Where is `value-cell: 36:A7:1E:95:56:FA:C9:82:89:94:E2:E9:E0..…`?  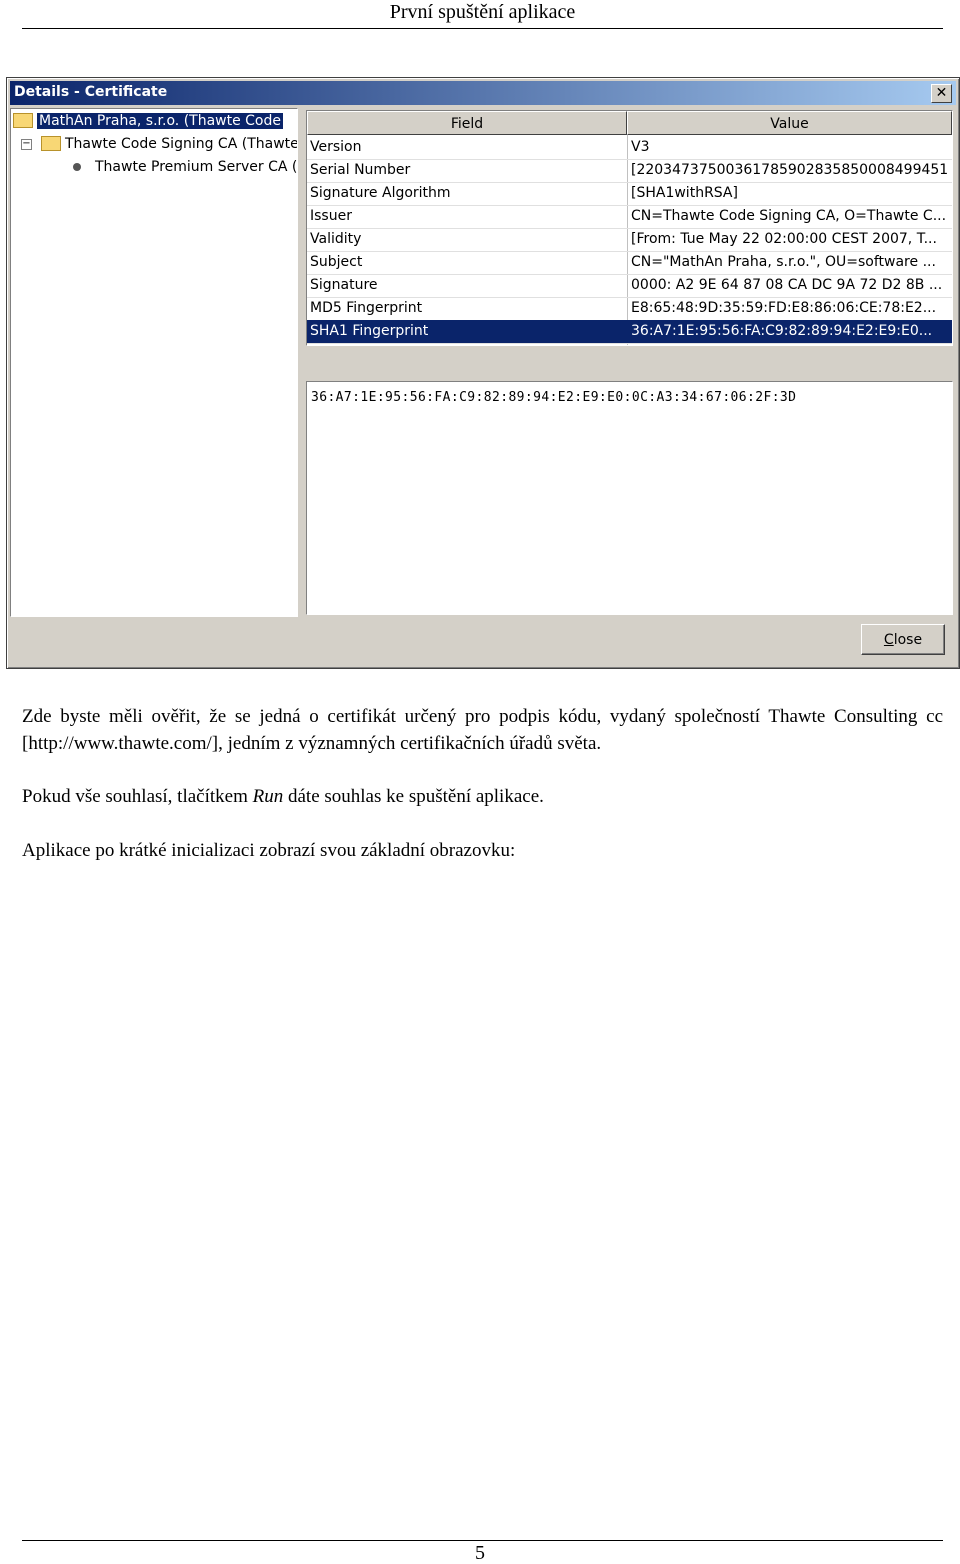 value-cell: 36:A7:1E:95:56:FA:C9:82:89:94:E2:E9:E0..… is located at coordinates (782, 331).